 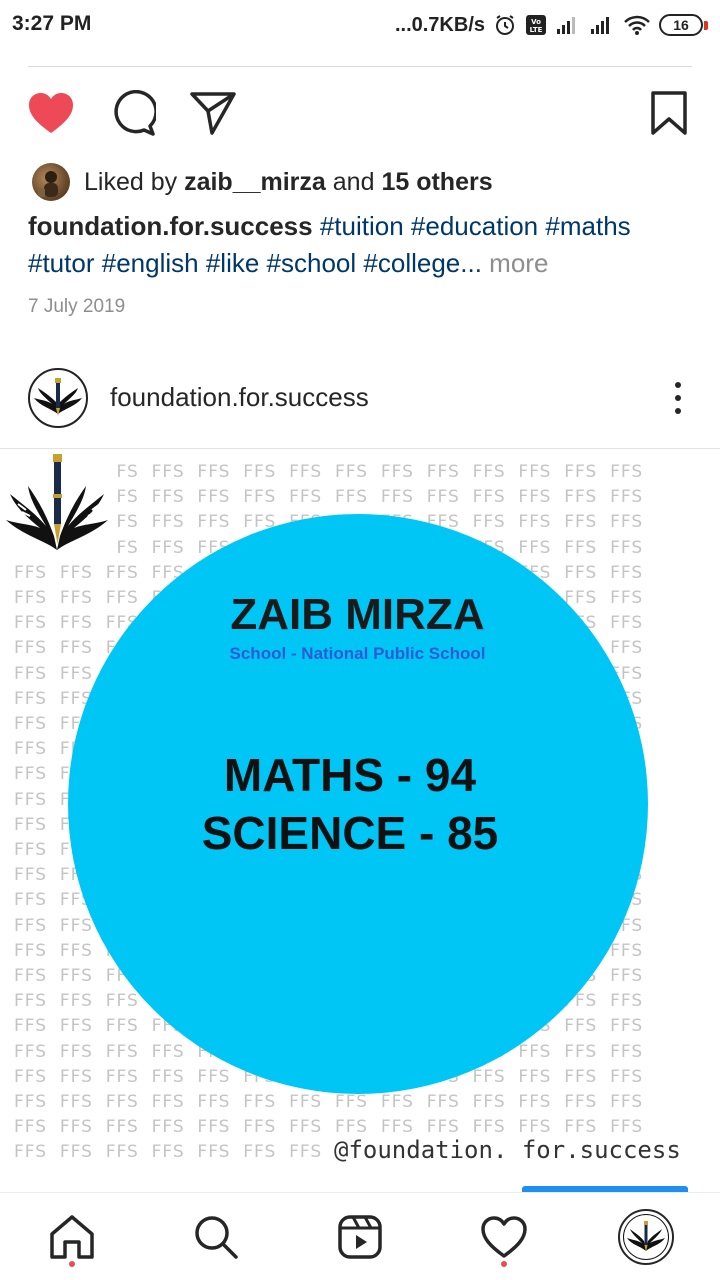 I want to click on hashtag: #english, so click(x=150, y=263).